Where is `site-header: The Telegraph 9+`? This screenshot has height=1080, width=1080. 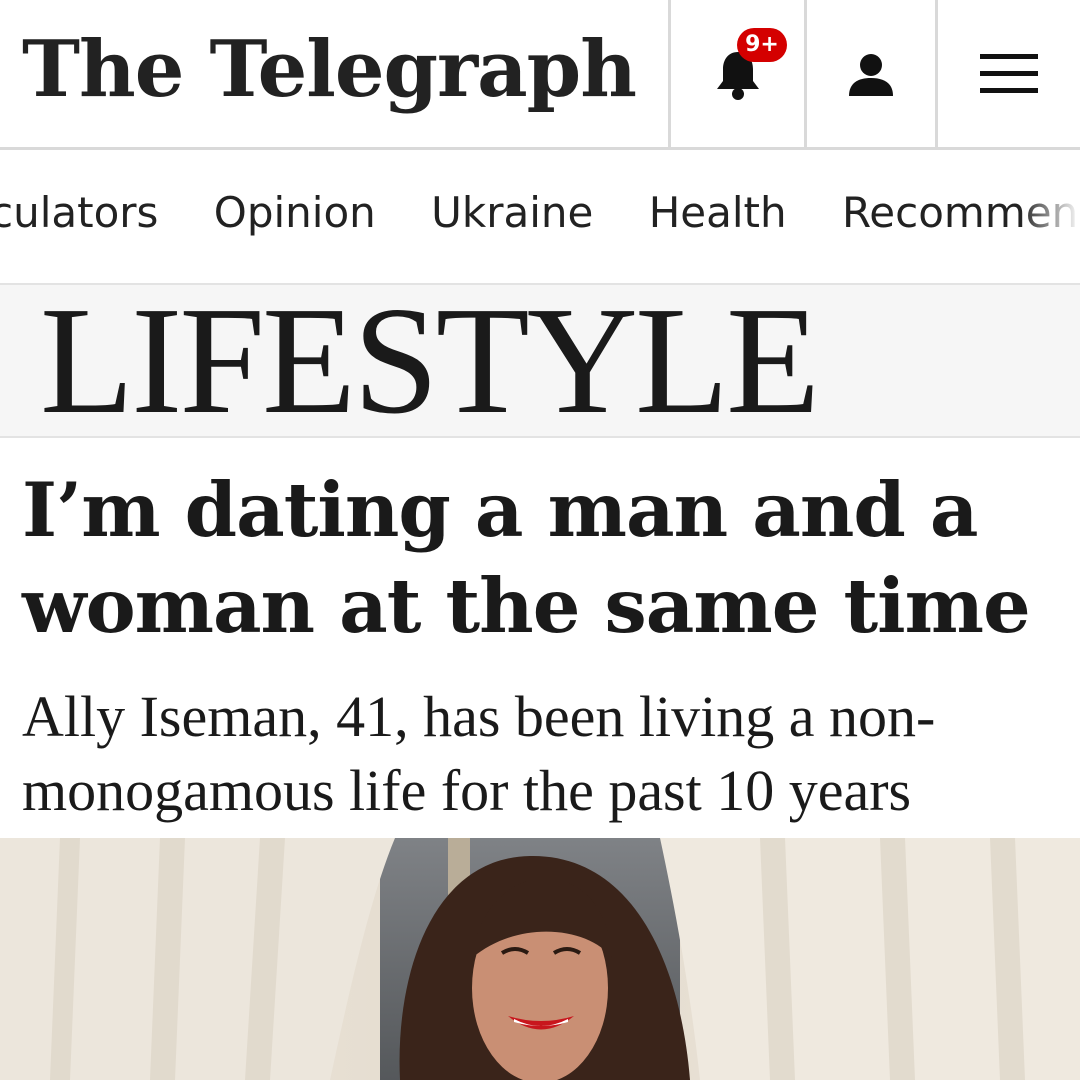 site-header: The Telegraph 9+ is located at coordinates (540, 75).